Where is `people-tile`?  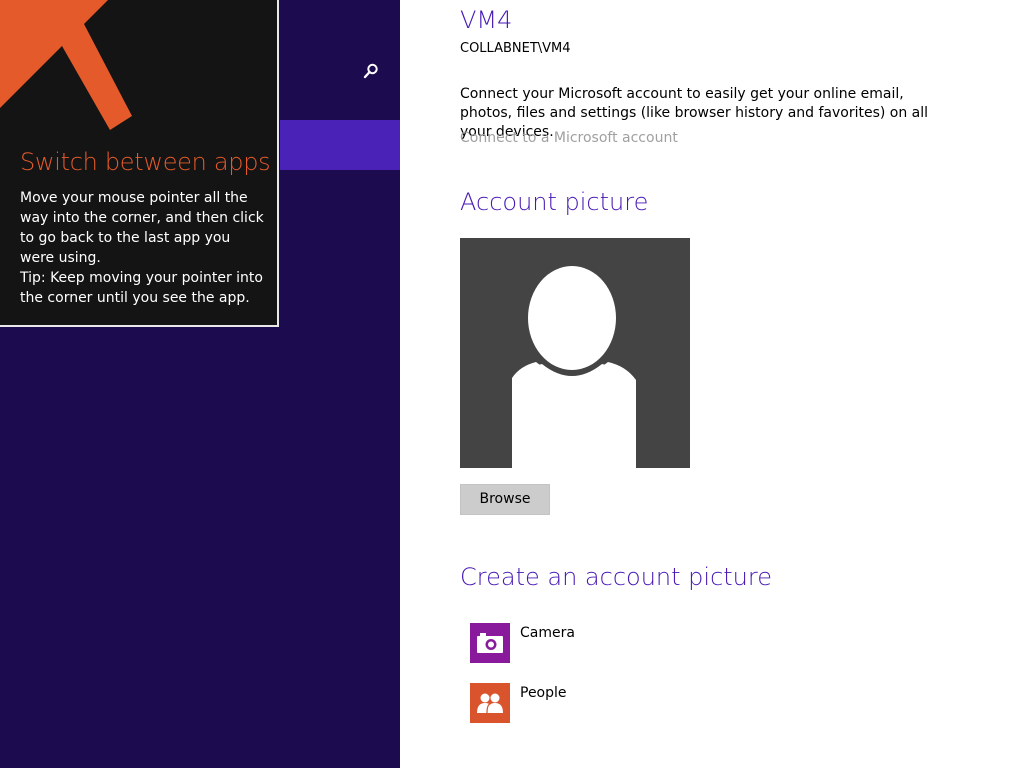 people-tile is located at coordinates (490, 703).